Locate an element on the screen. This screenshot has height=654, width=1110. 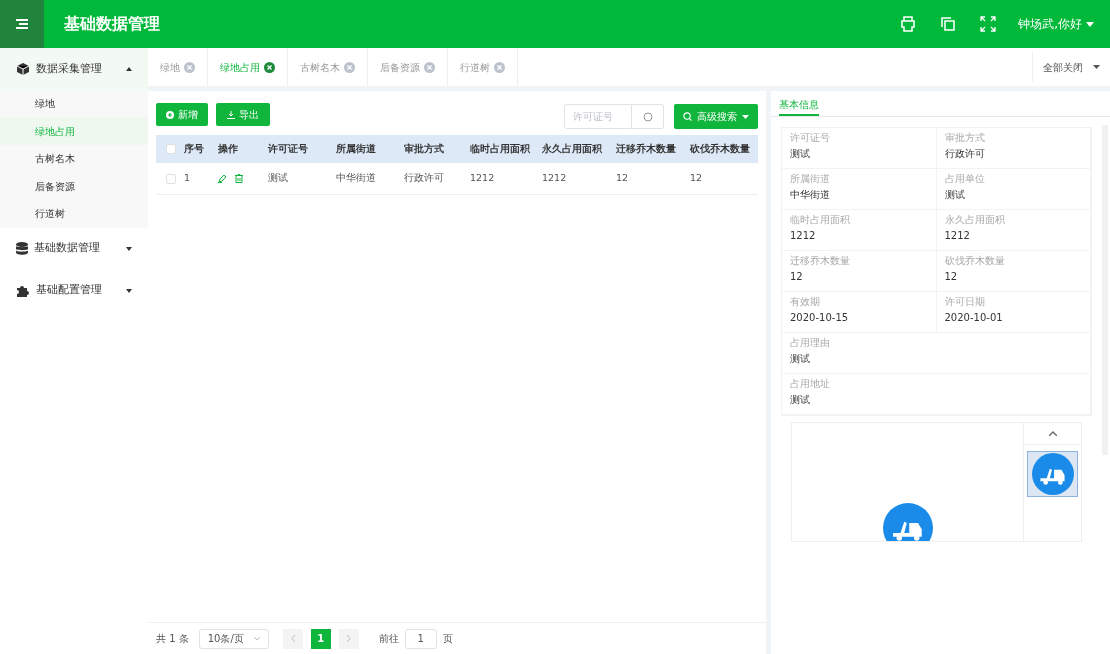
tab: 行道树 is located at coordinates (483, 67).